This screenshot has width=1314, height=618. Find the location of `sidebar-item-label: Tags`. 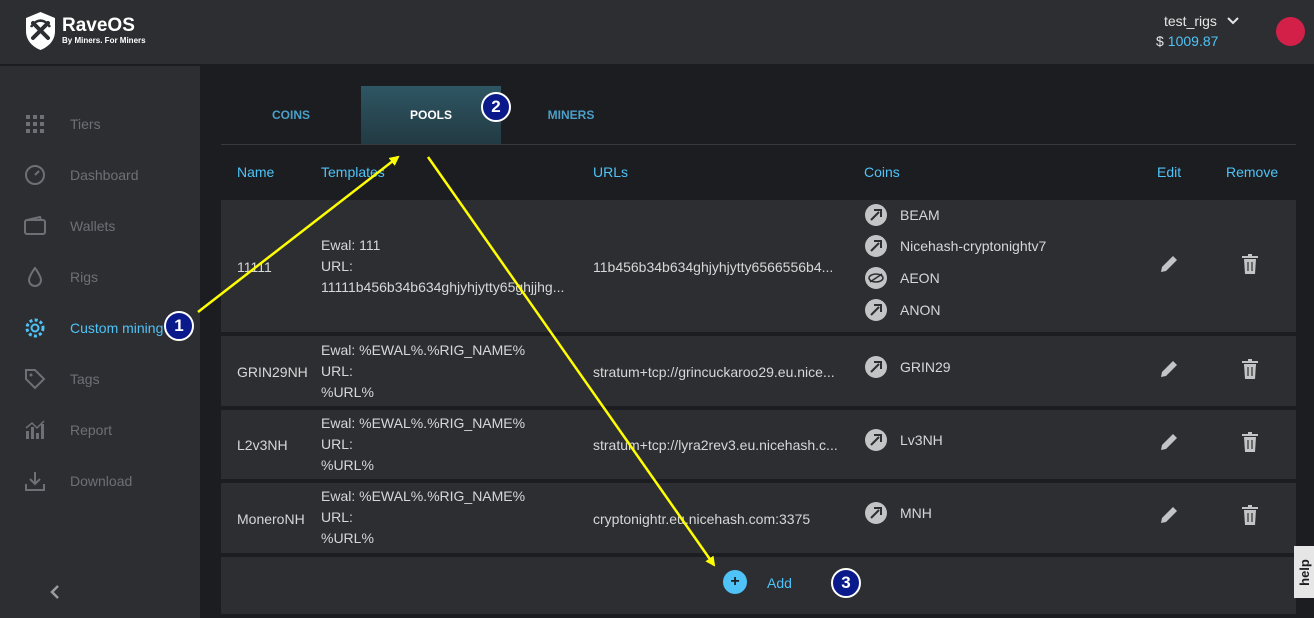

sidebar-item-label: Tags is located at coordinates (85, 379).